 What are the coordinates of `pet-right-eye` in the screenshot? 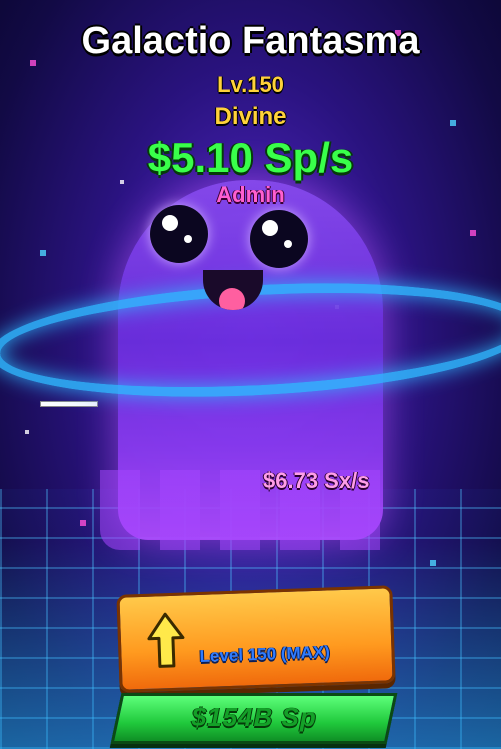 It's located at (279, 239).